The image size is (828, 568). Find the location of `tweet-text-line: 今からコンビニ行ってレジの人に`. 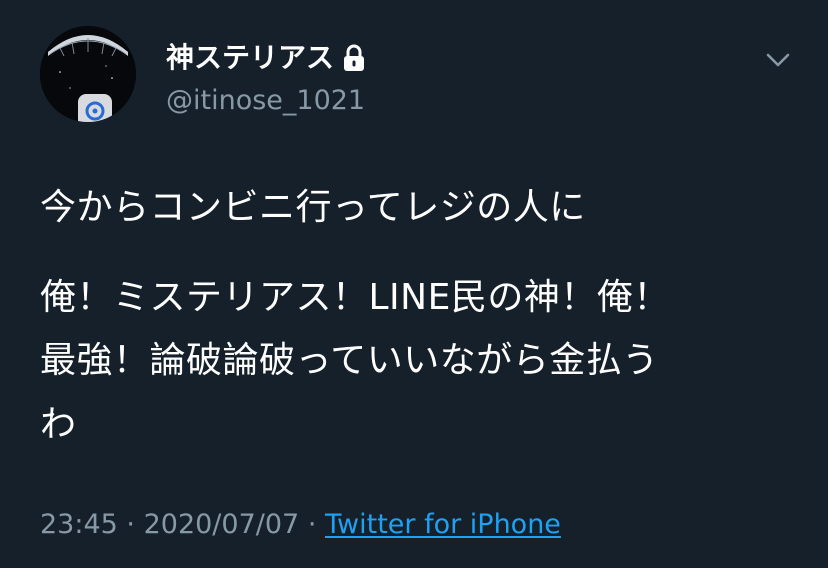

tweet-text-line: 今からコンビニ行ってレジの人に is located at coordinates (313, 207).